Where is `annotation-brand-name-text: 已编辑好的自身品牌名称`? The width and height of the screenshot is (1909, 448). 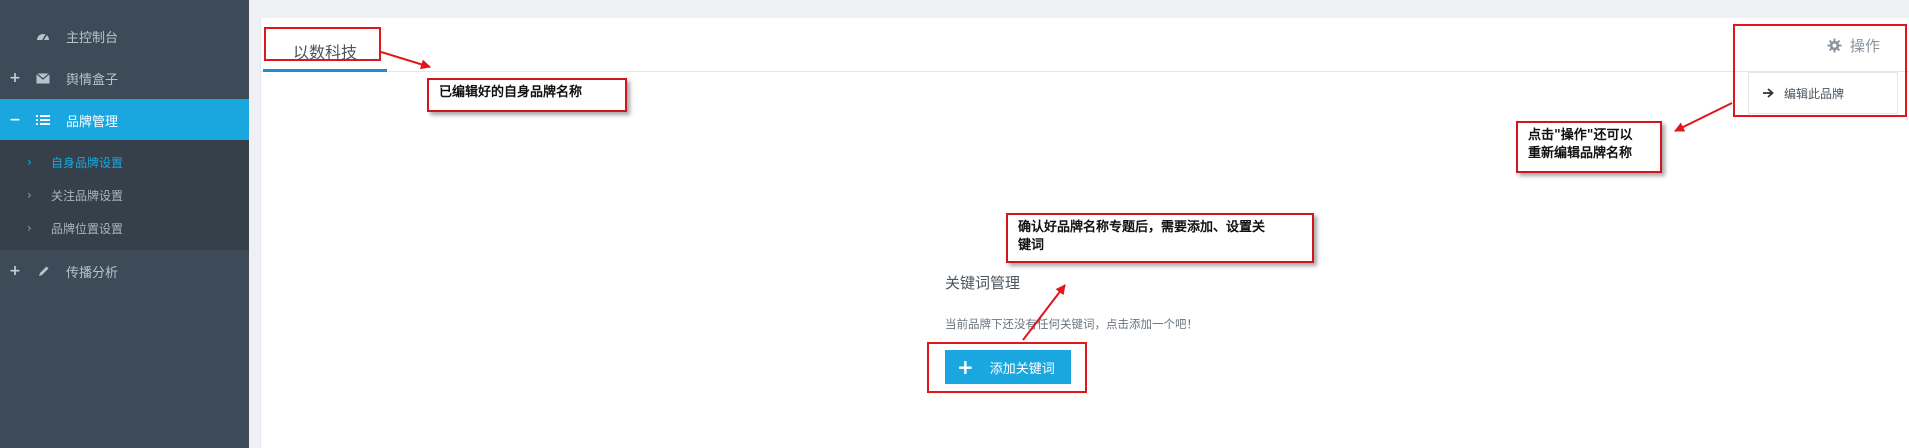
annotation-brand-name-text: 已编辑好的自身品牌名称 is located at coordinates (511, 92).